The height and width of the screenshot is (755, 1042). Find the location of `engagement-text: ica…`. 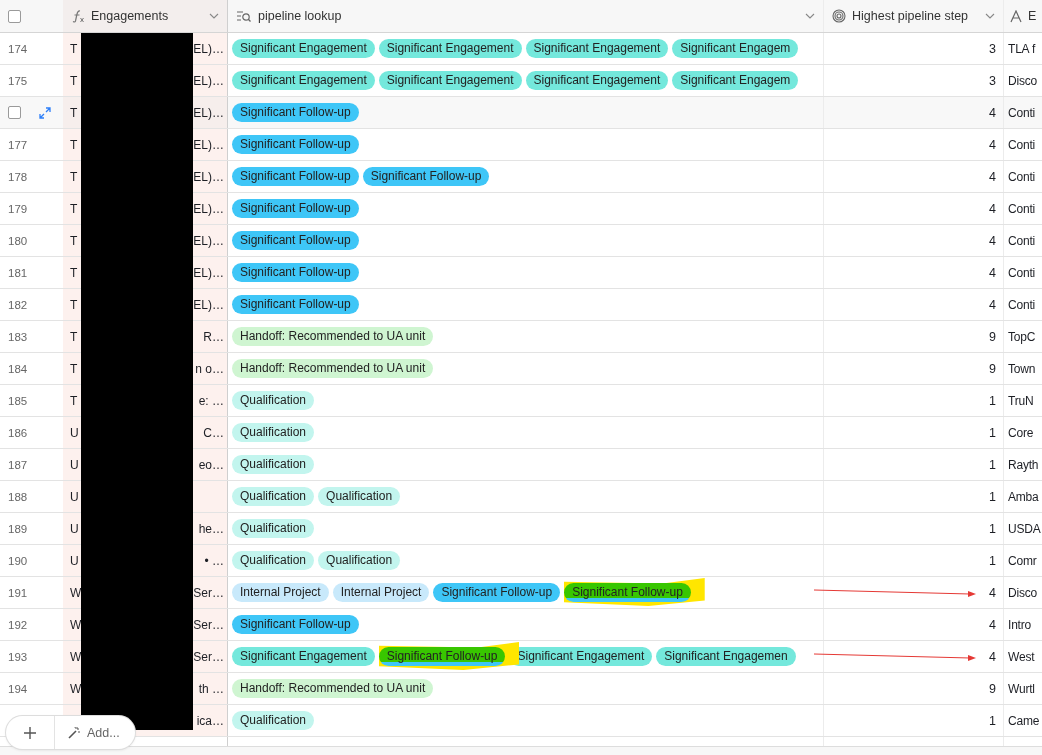

engagement-text: ica… is located at coordinates (210, 720).